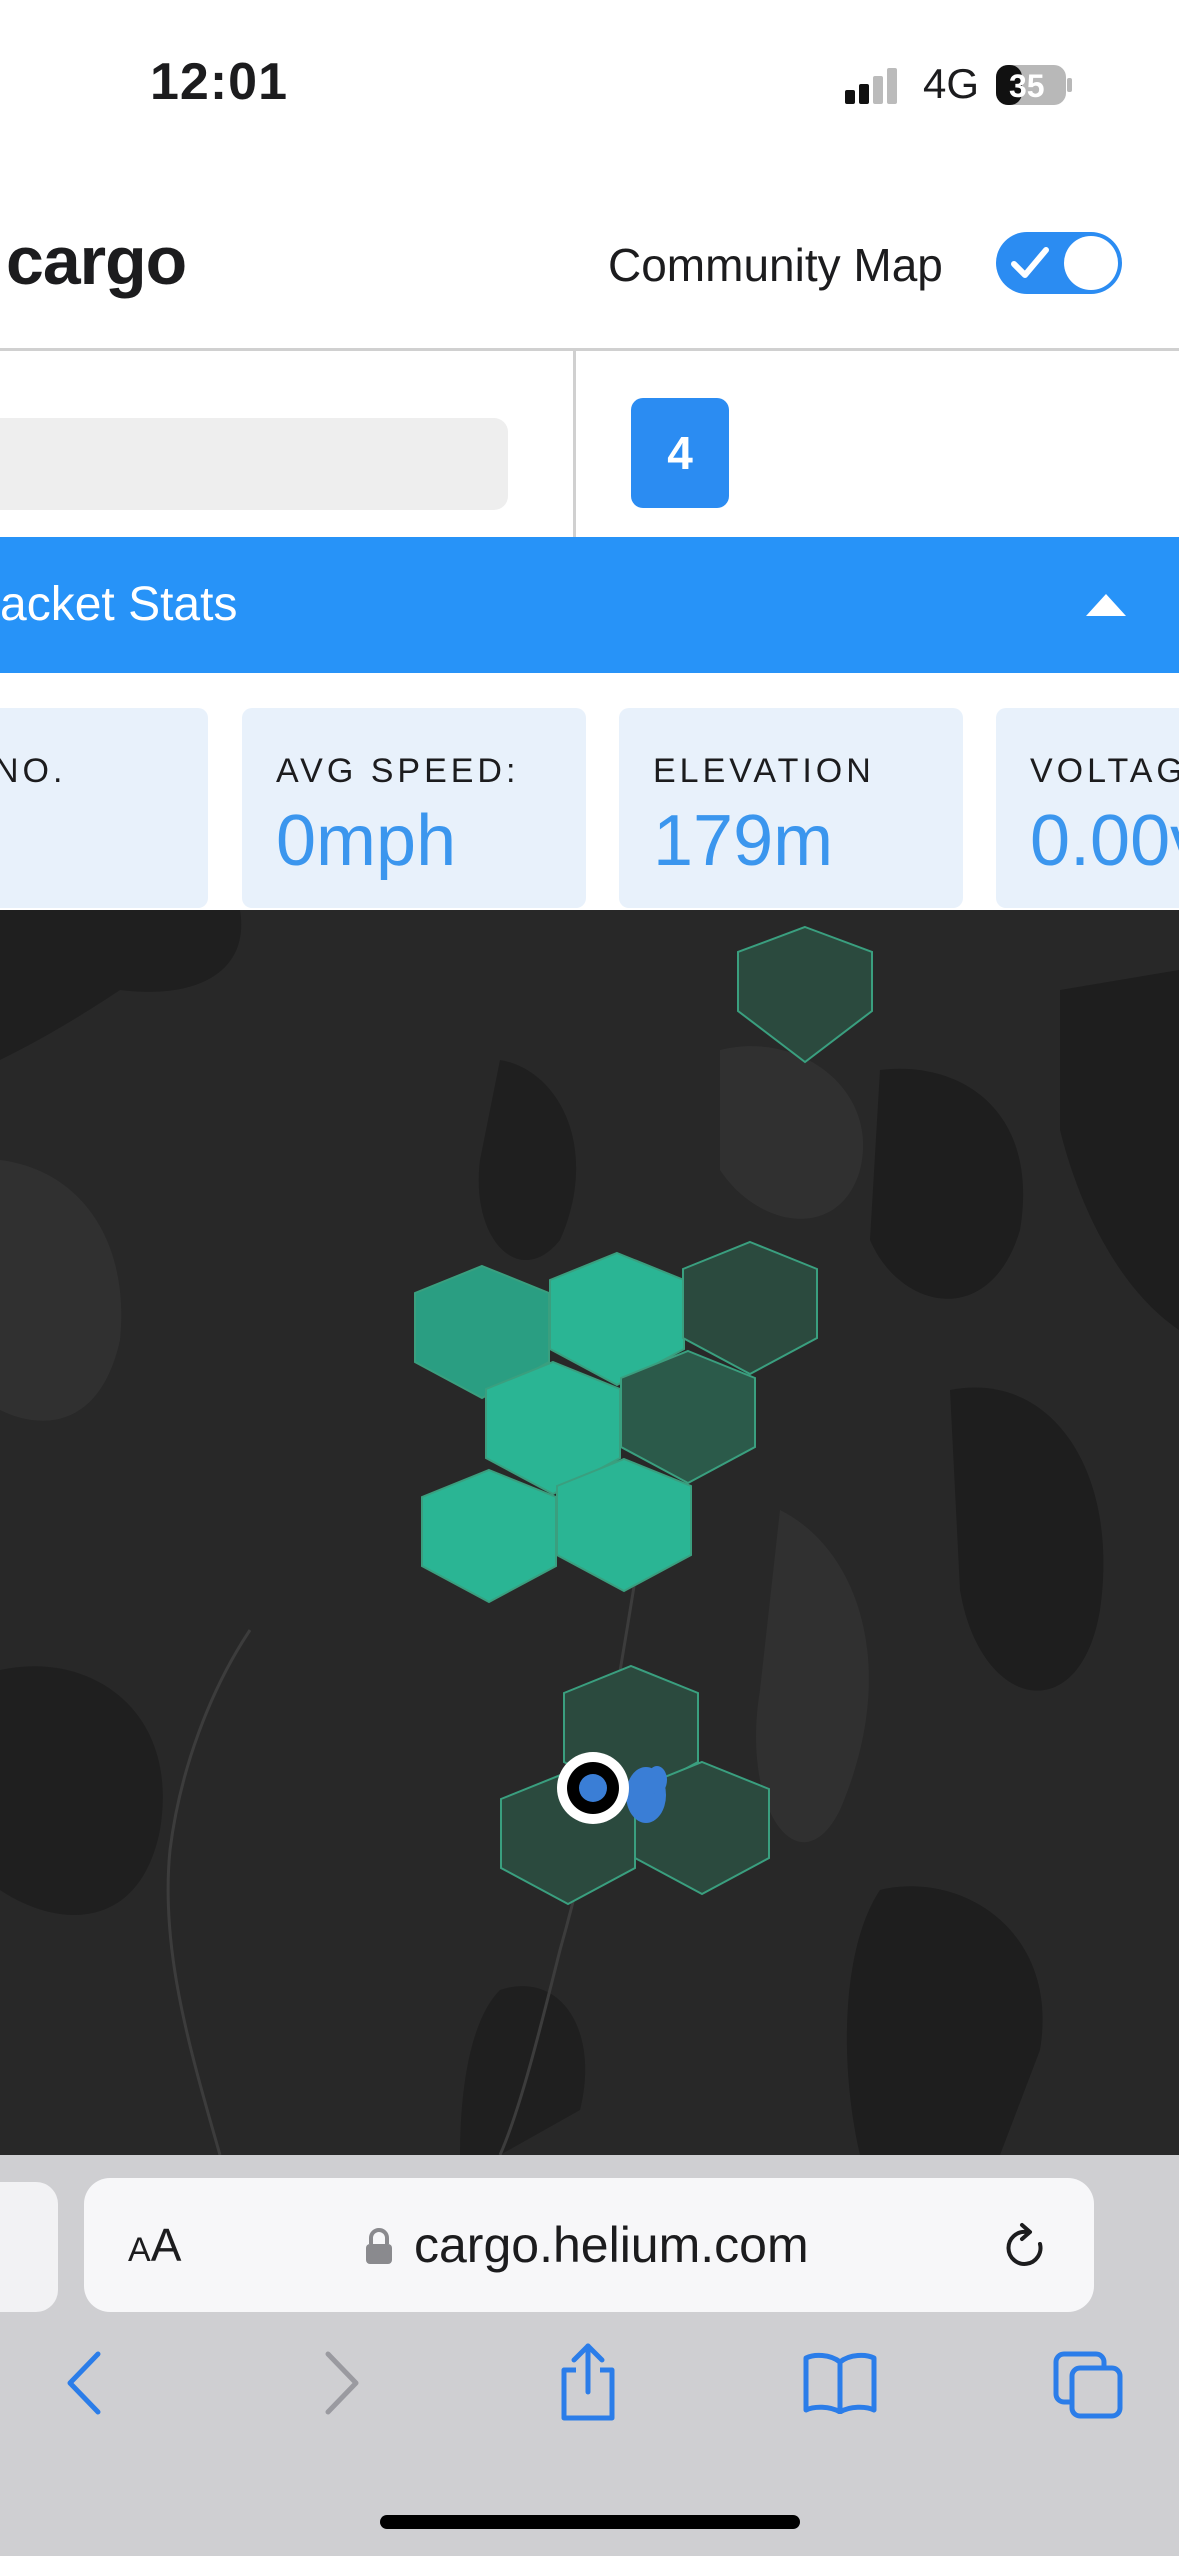  What do you see at coordinates (1026, 2248) in the screenshot?
I see `reload-icon` at bounding box center [1026, 2248].